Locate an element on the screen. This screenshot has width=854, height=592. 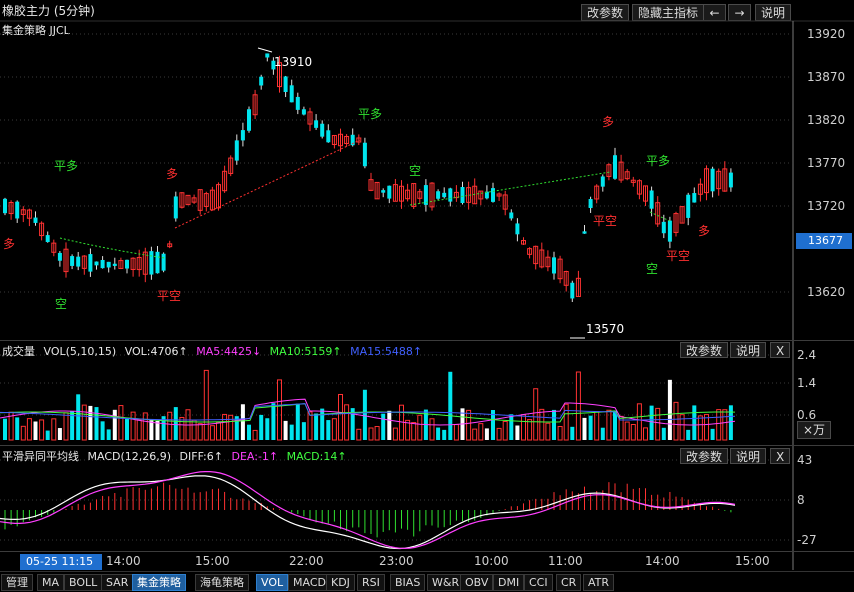
vol-help-button: 说明 is located at coordinates (748, 350).